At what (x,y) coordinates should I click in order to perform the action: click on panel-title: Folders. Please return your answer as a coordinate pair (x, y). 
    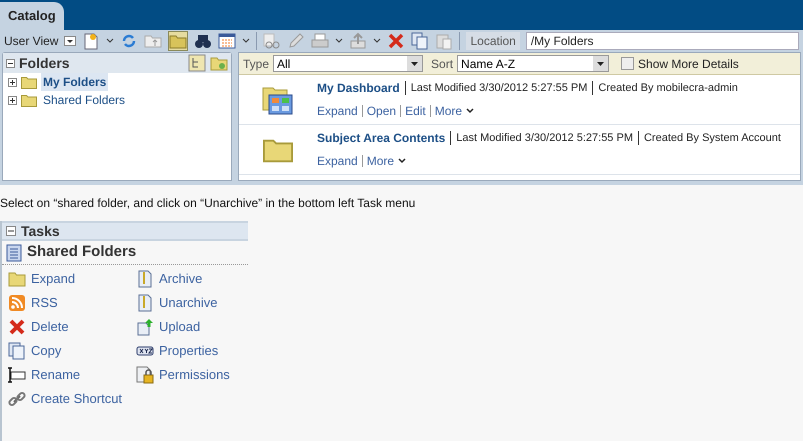
    Looking at the image, I should click on (45, 63).